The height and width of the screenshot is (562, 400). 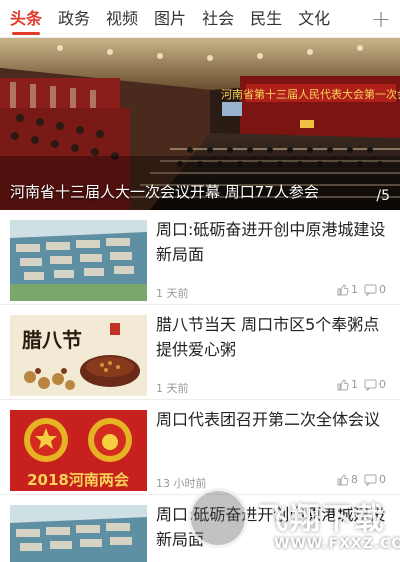 I want to click on tab-video: 视频, so click(x=122, y=18).